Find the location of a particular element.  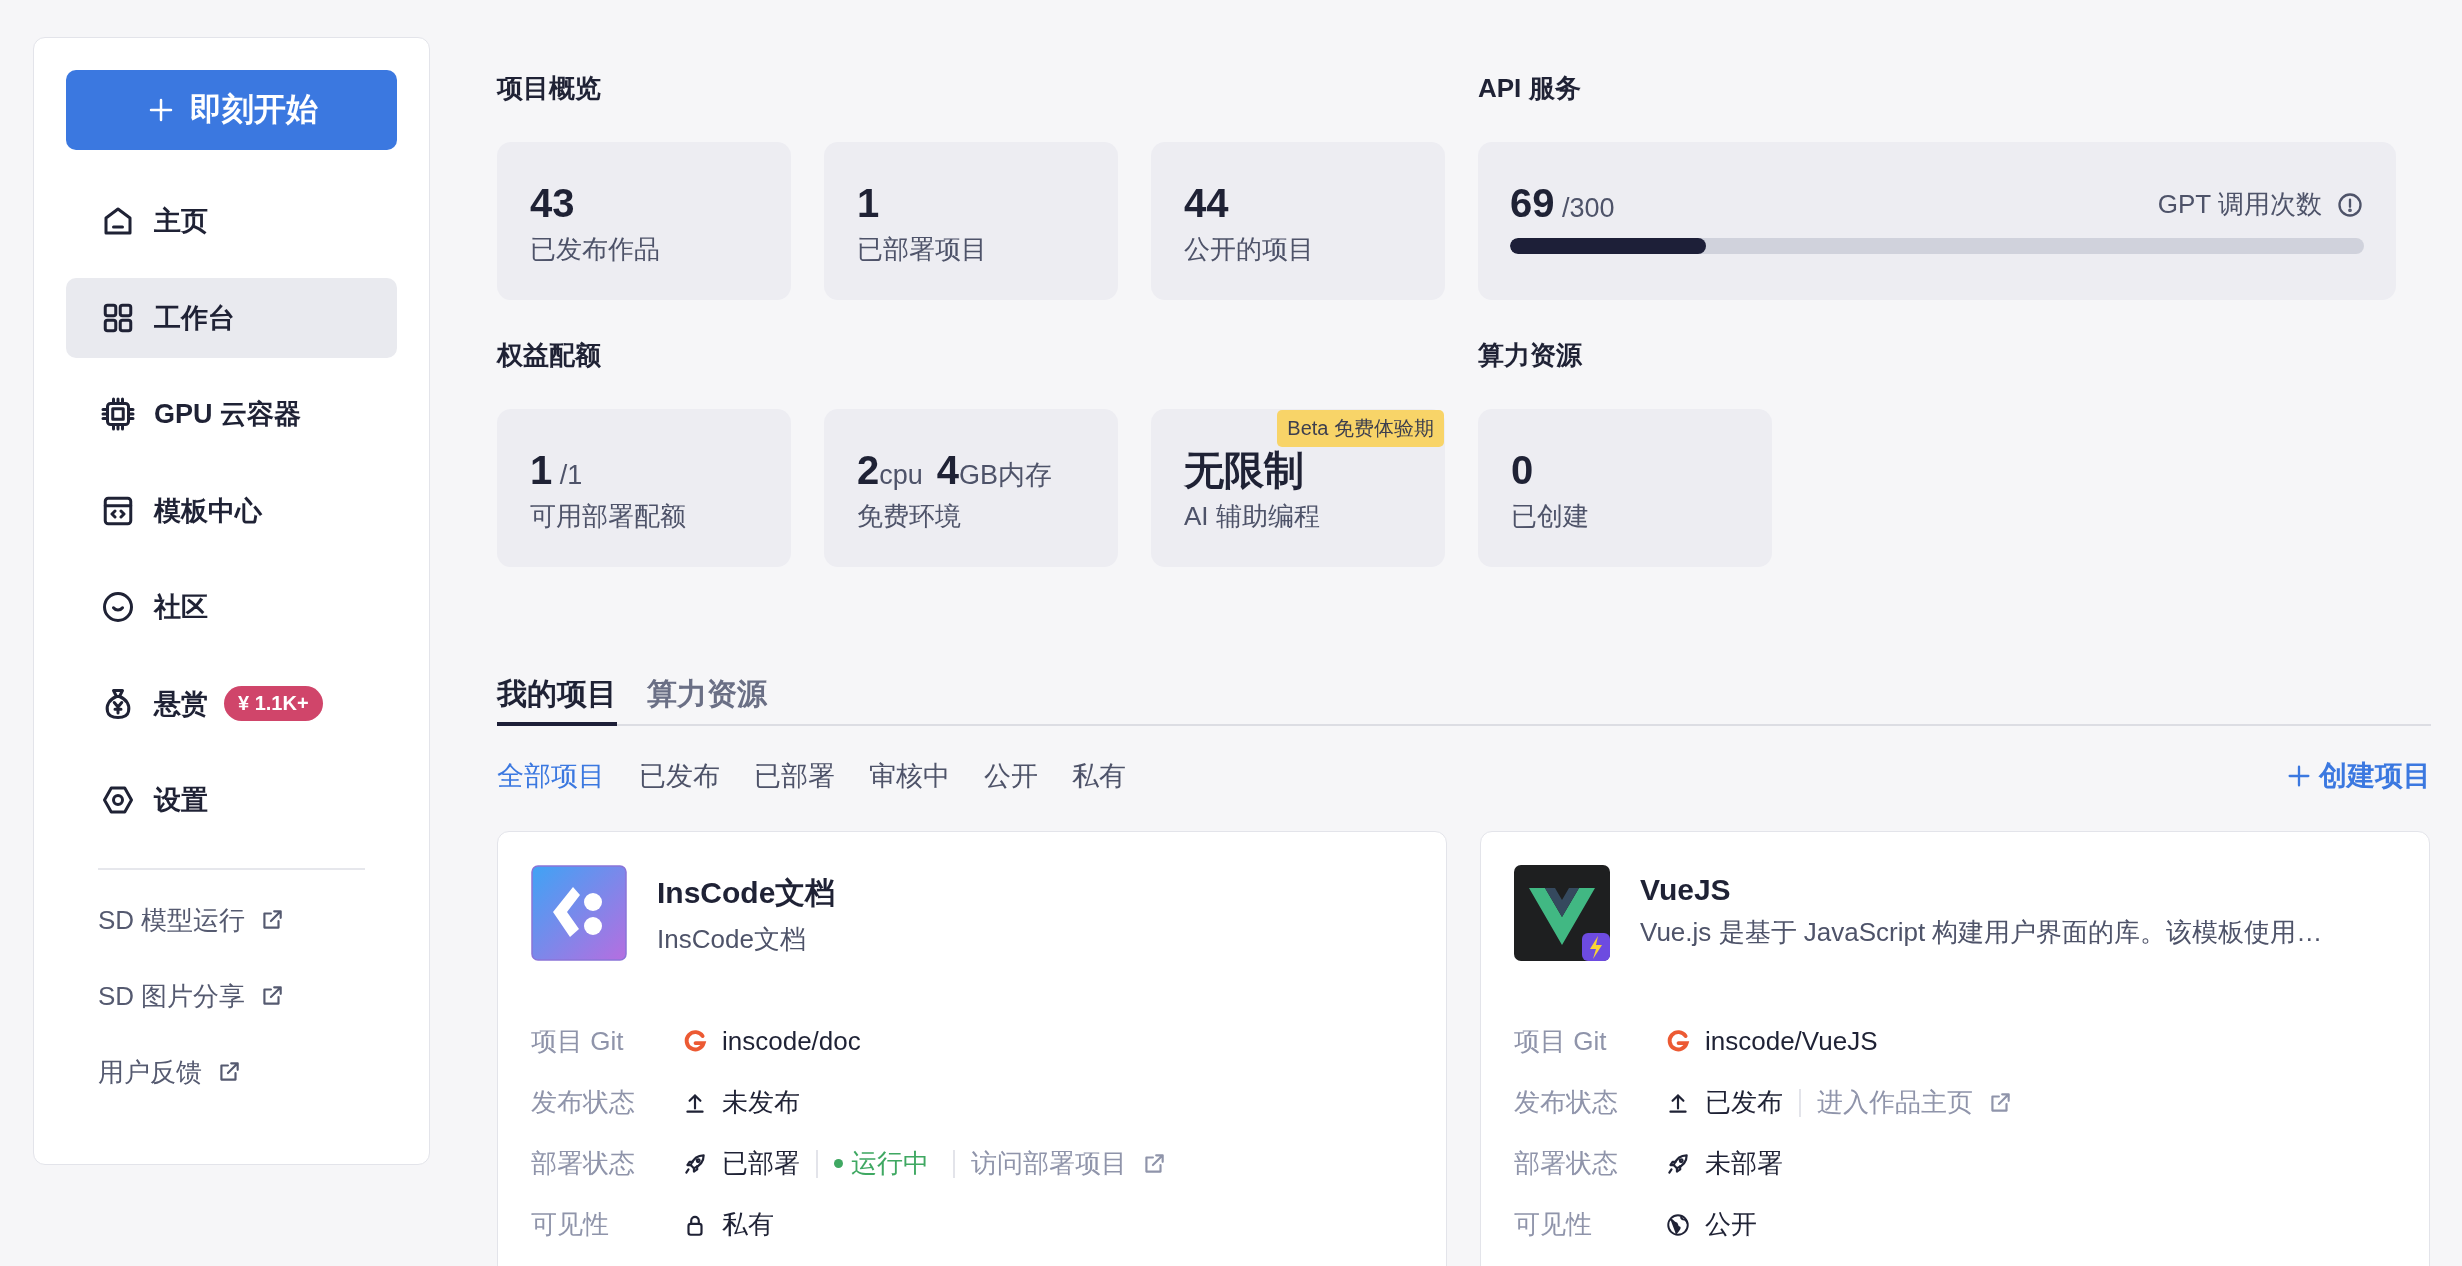

nav-item: 设置 is located at coordinates (231, 800).